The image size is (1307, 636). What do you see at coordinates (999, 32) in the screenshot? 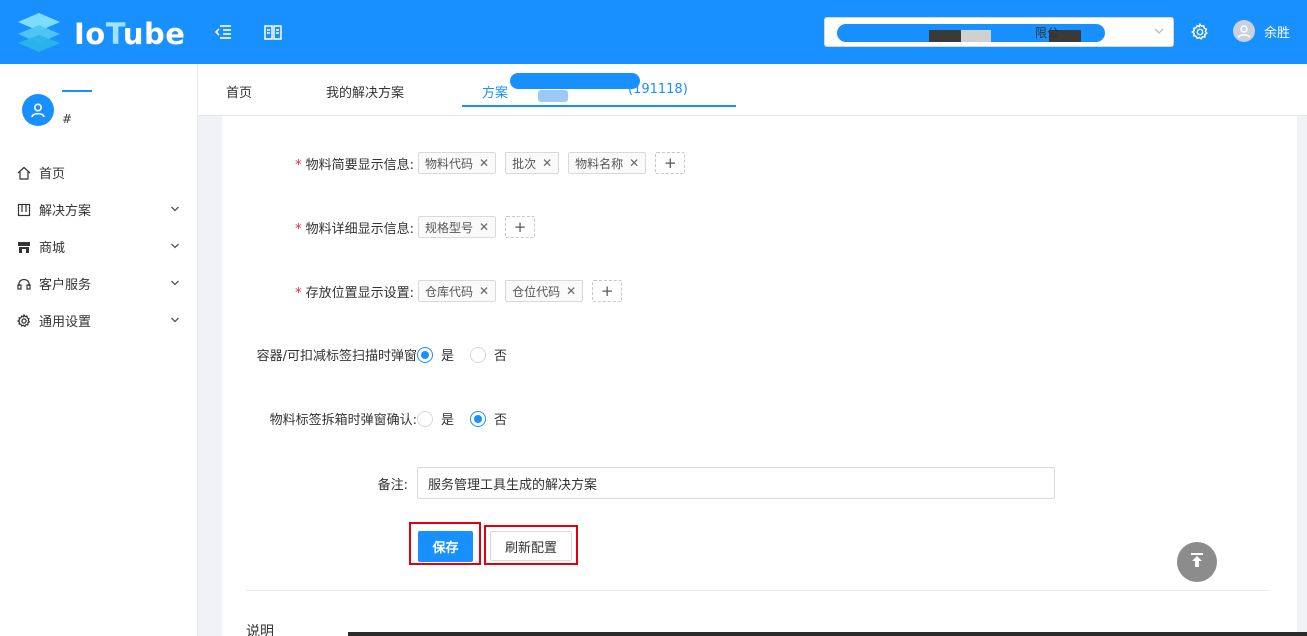
I see `organization-select: 限公` at bounding box center [999, 32].